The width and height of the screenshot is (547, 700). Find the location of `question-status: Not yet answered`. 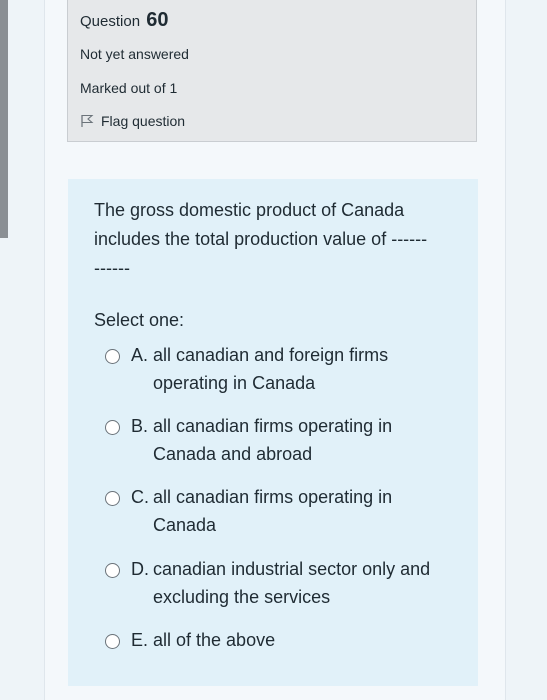

question-status: Not yet answered is located at coordinates (134, 54).